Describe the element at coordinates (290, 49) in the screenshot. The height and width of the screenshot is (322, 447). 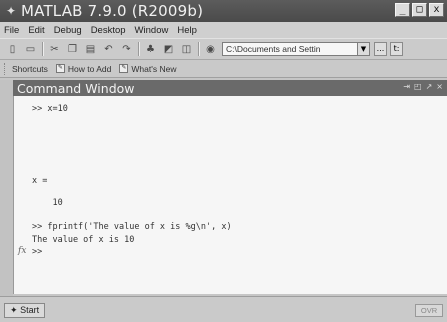
I see `current-directory-field: C:\Documents and Settin` at that location.